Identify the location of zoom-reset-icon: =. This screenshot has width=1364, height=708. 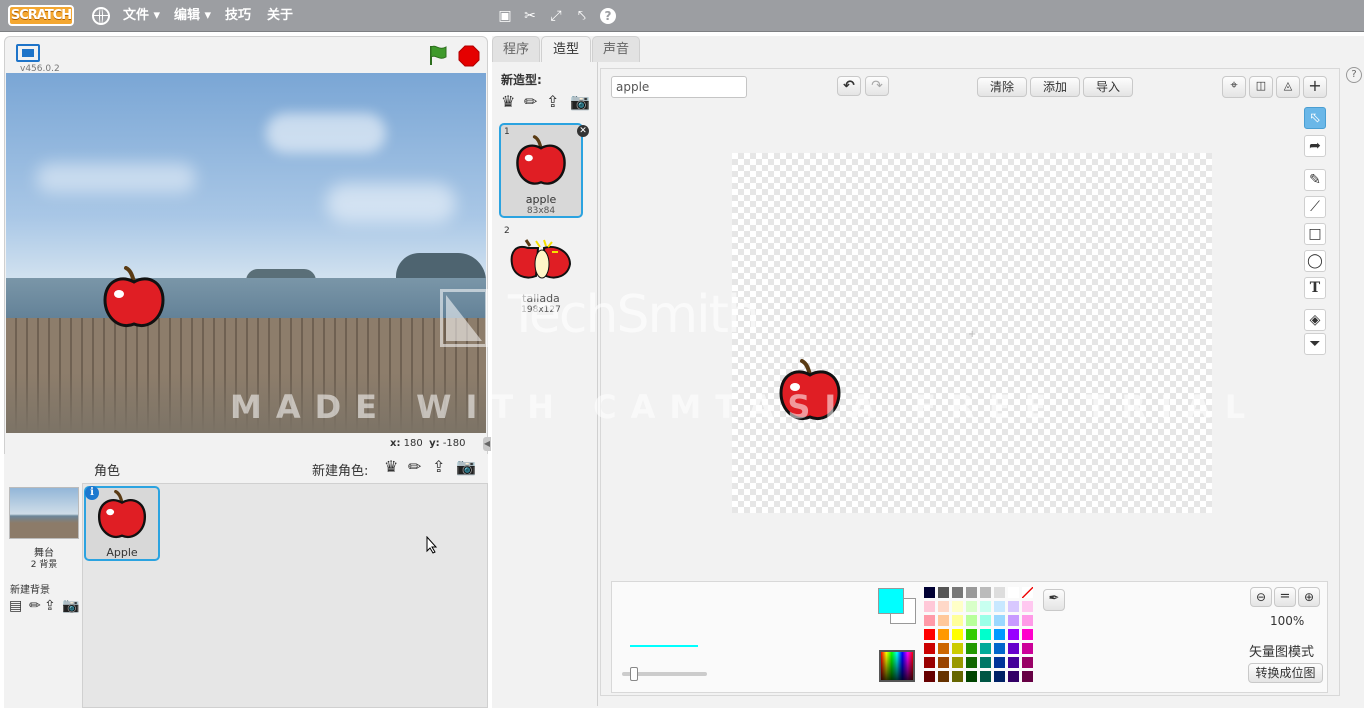
(1285, 597).